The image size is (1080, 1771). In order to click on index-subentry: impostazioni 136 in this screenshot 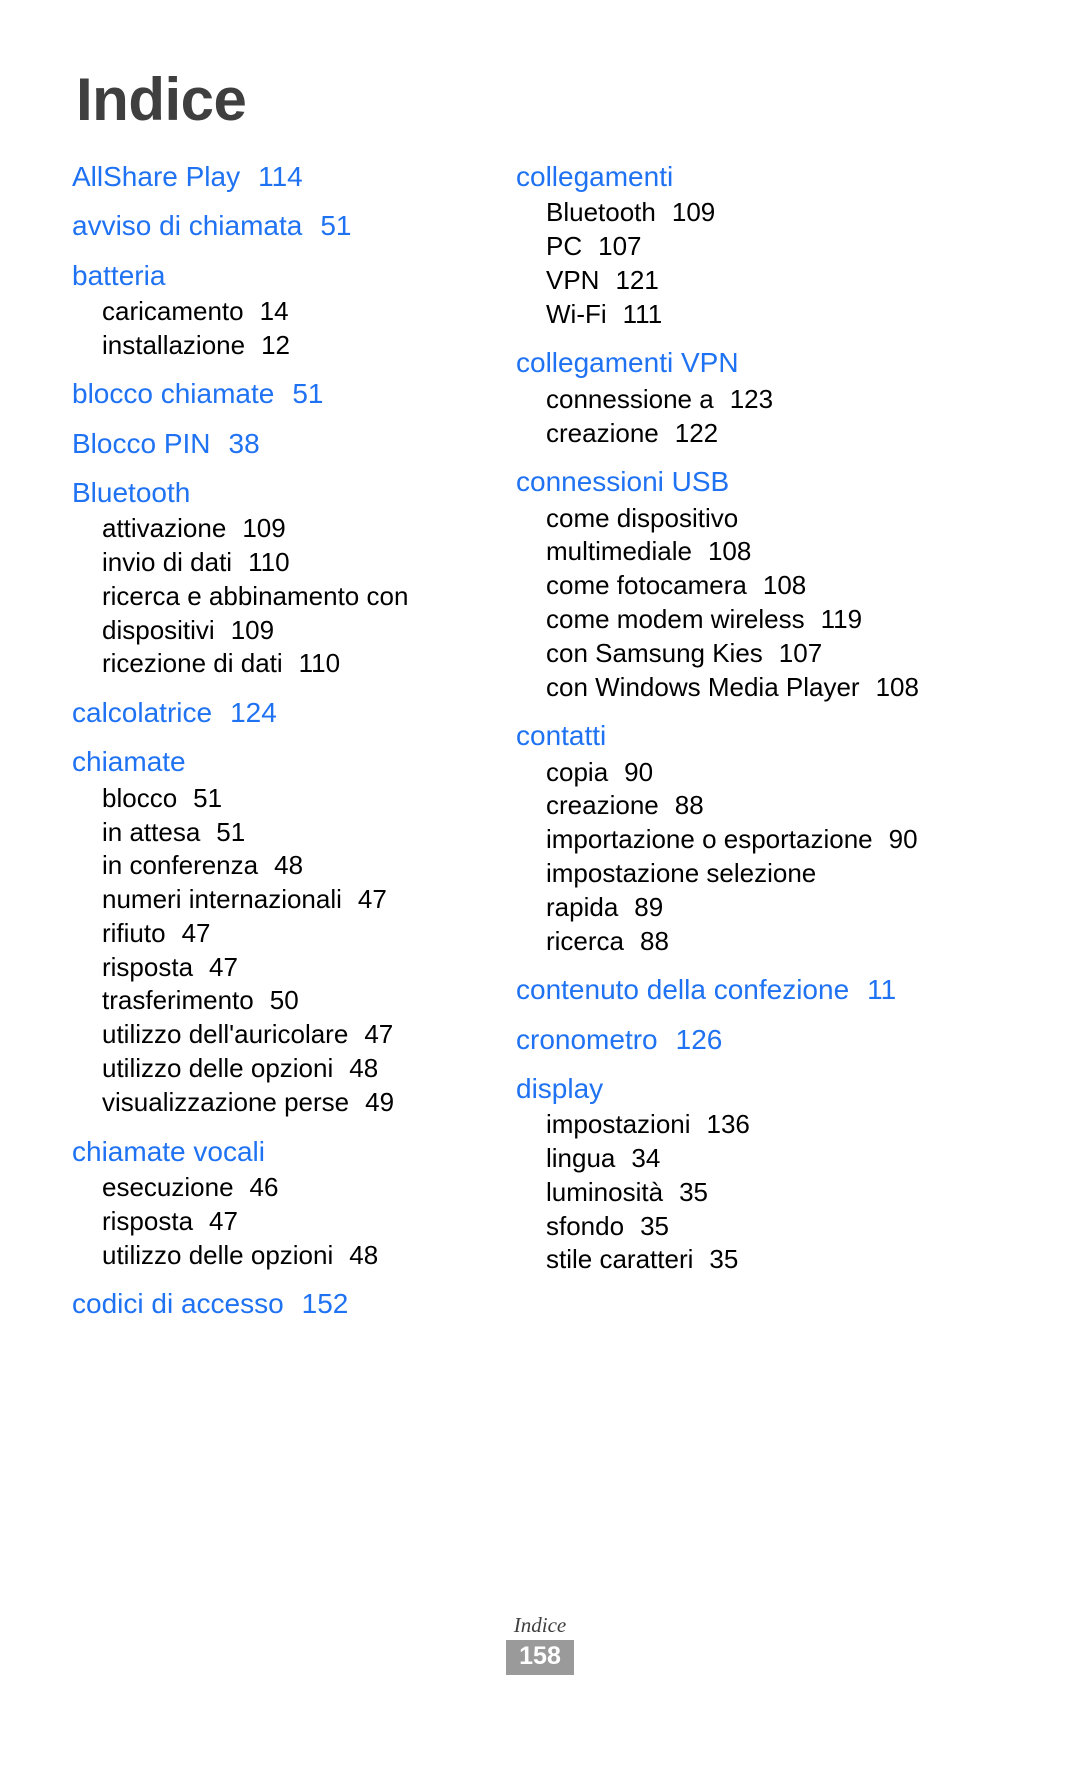, I will do `click(735, 1125)`.